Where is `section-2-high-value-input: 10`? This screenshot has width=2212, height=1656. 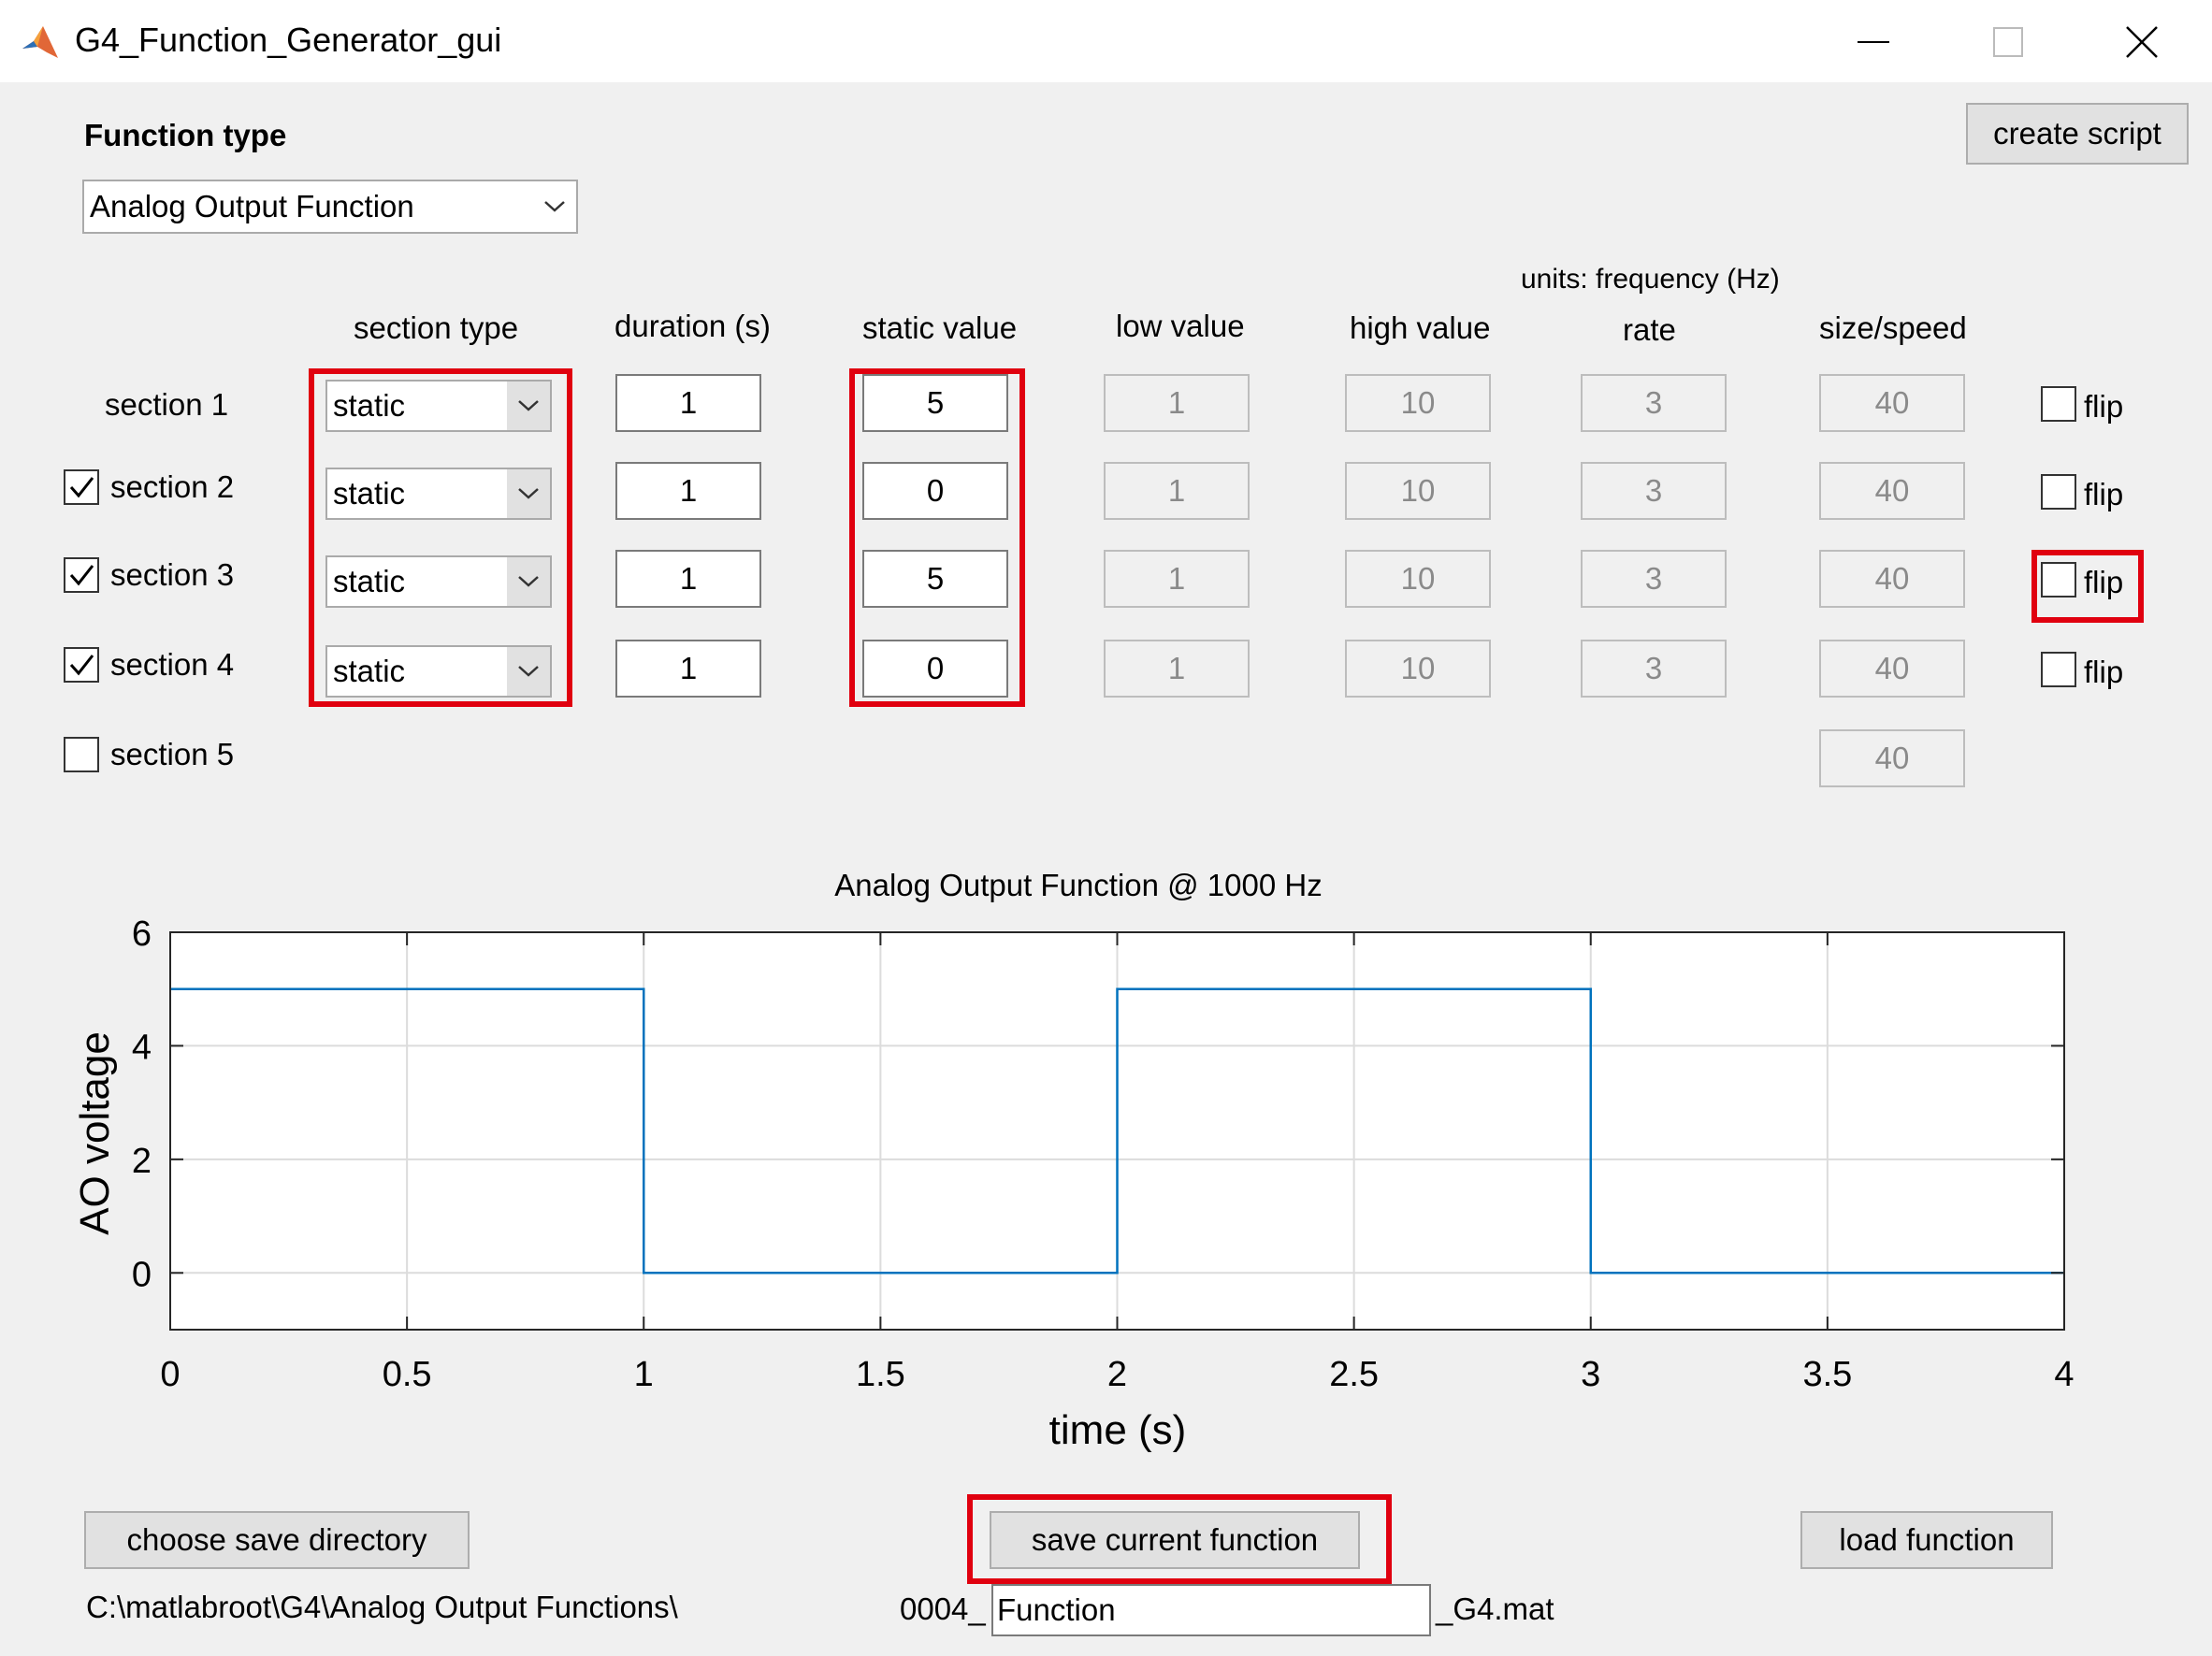
section-2-high-value-input: 10 is located at coordinates (1418, 491).